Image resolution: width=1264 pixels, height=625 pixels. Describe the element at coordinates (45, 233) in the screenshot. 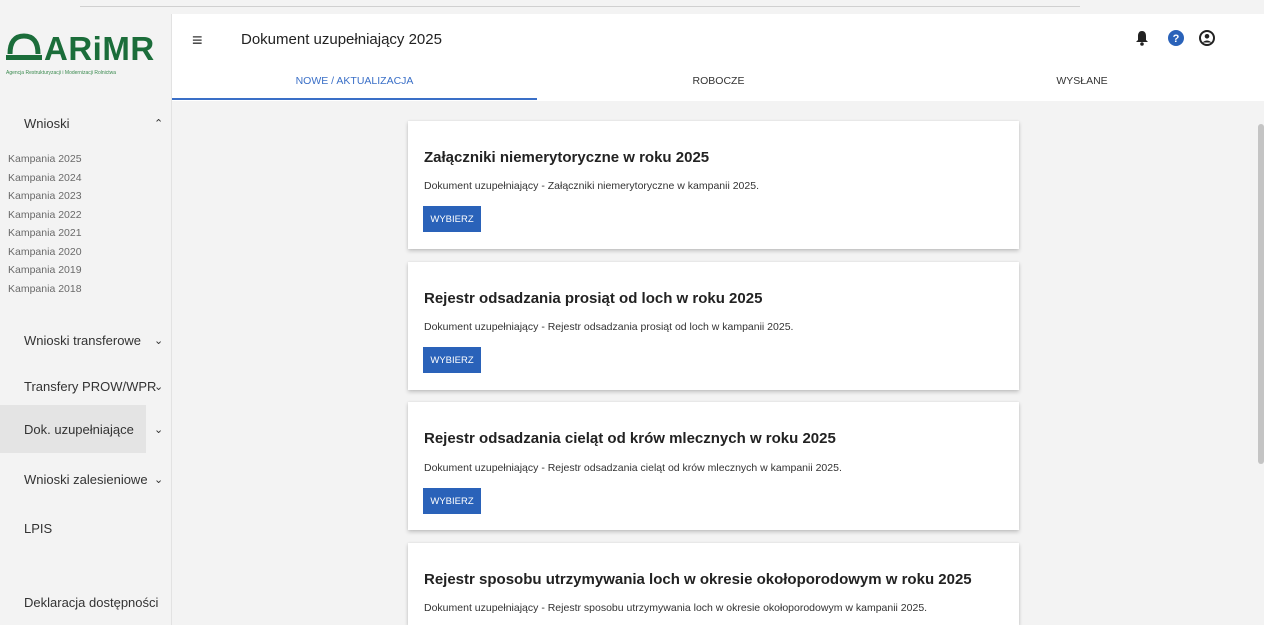

I see `campaign-item-2021: Kampania 2021` at that location.